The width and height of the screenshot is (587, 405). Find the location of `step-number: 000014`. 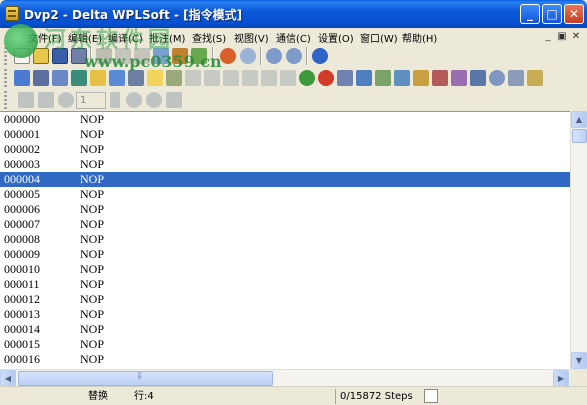

step-number: 000014 is located at coordinates (22, 329).